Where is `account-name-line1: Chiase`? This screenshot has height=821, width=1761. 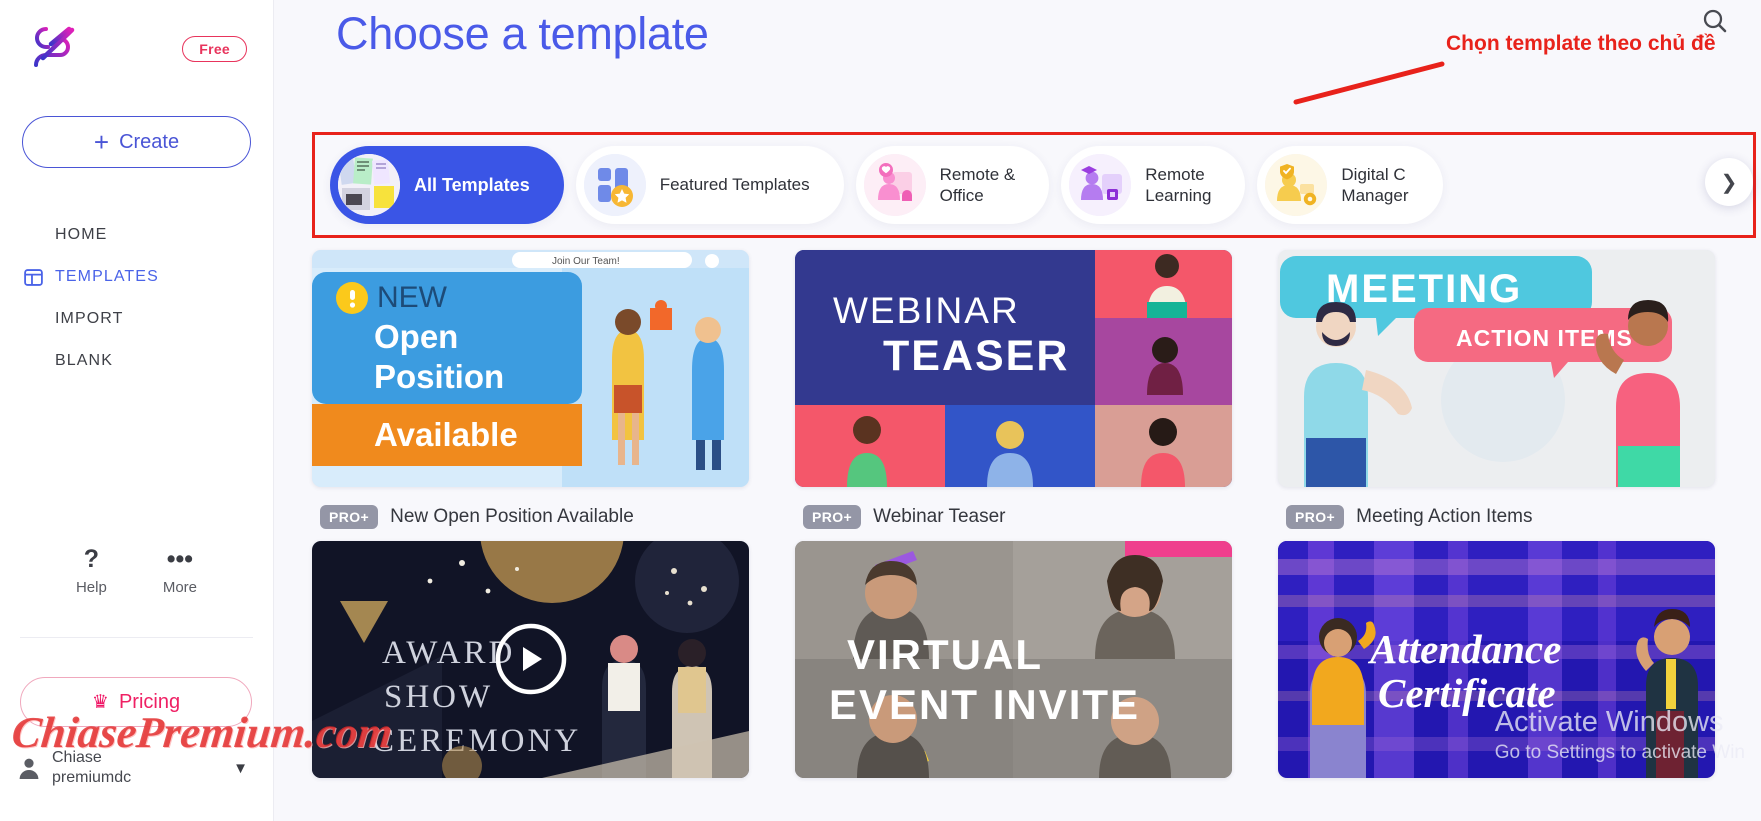
account-name-line1: Chiase is located at coordinates (77, 757).